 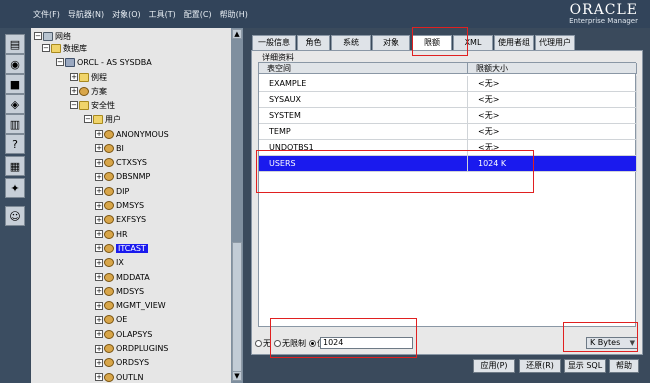 I want to click on tree-user-mddata: + MDDATA, so click(x=122, y=277).